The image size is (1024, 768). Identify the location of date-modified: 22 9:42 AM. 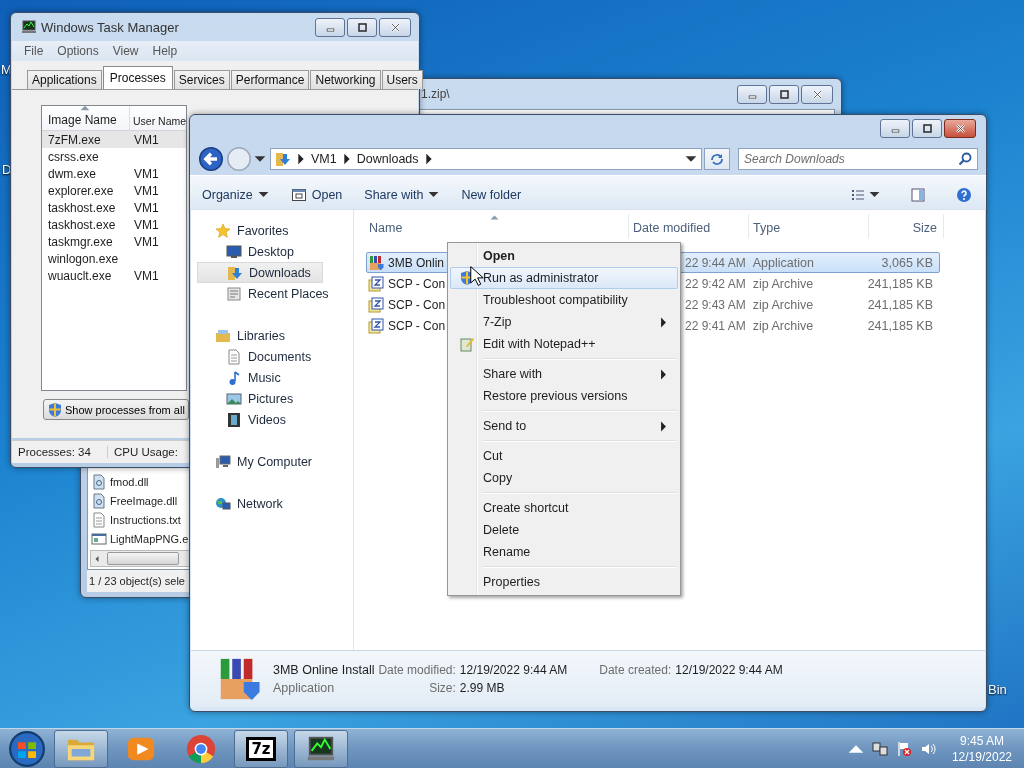
(715, 283).